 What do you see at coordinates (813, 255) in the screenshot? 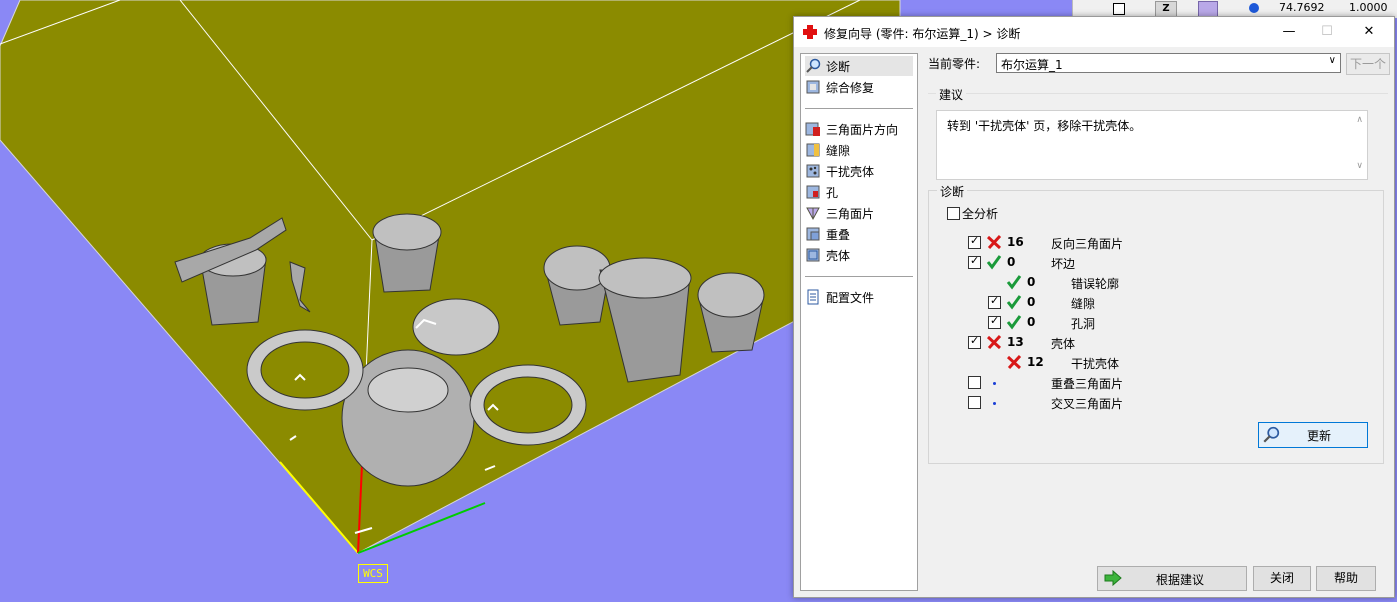
I see `shell-icon` at bounding box center [813, 255].